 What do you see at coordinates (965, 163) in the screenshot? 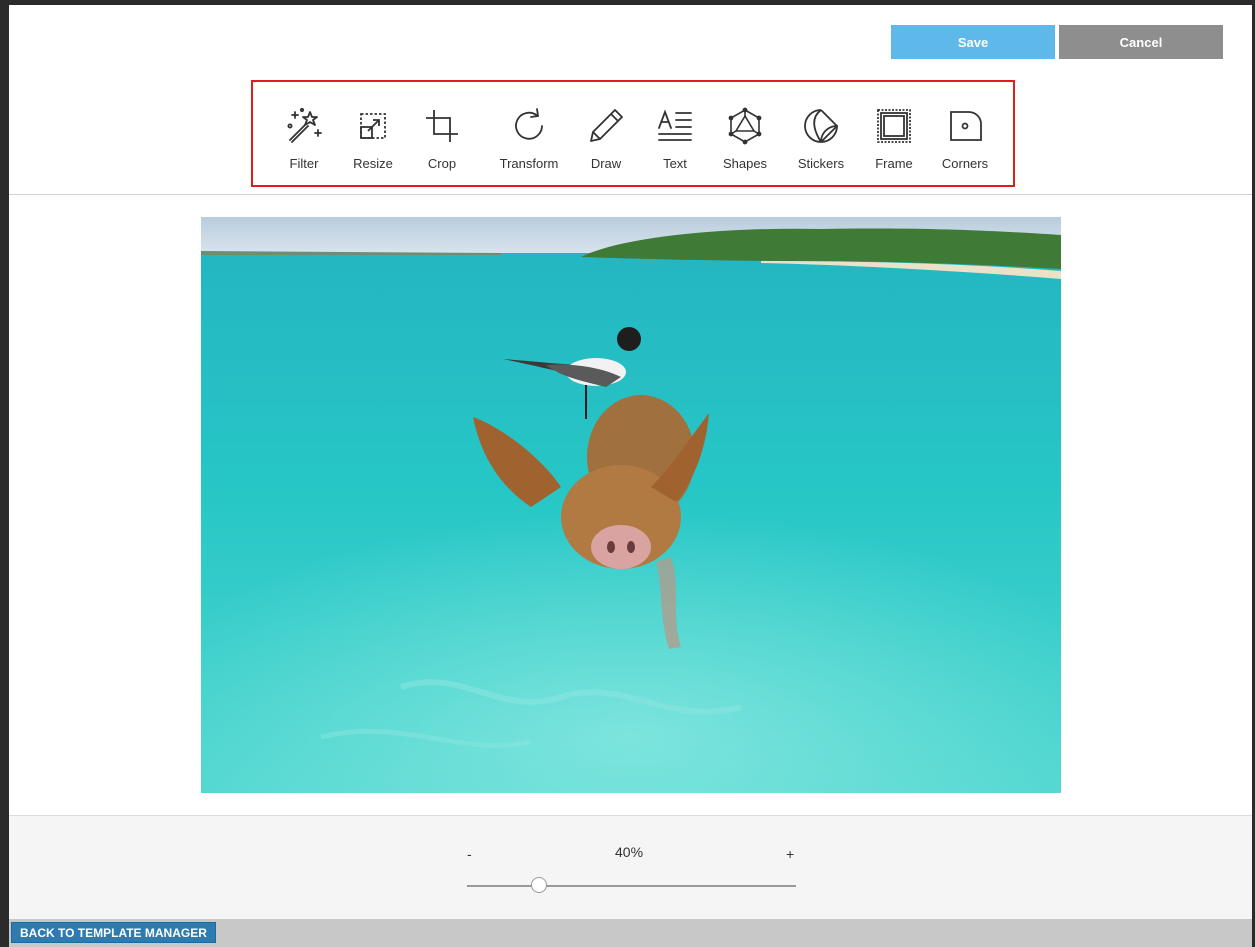
I see `tool-label: Corners` at bounding box center [965, 163].